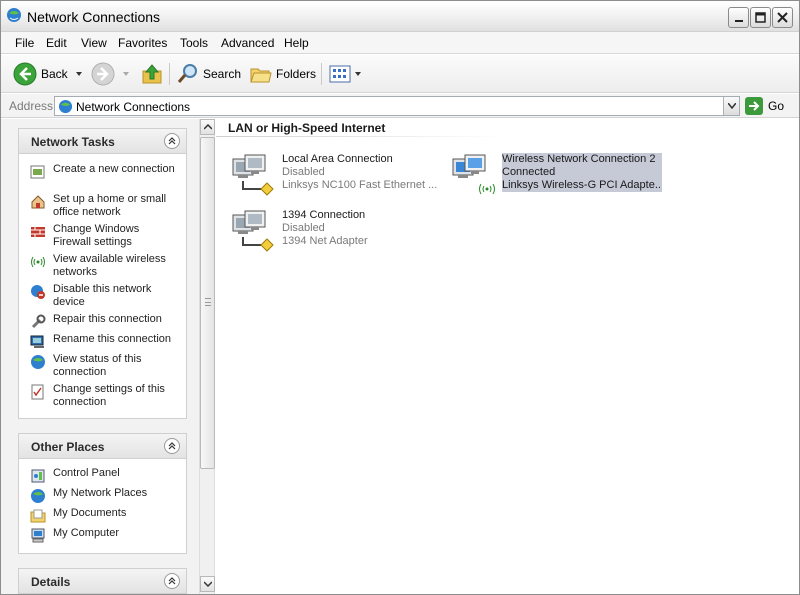 This screenshot has height=595, width=800. What do you see at coordinates (38, 362) in the screenshot?
I see `status-icon` at bounding box center [38, 362].